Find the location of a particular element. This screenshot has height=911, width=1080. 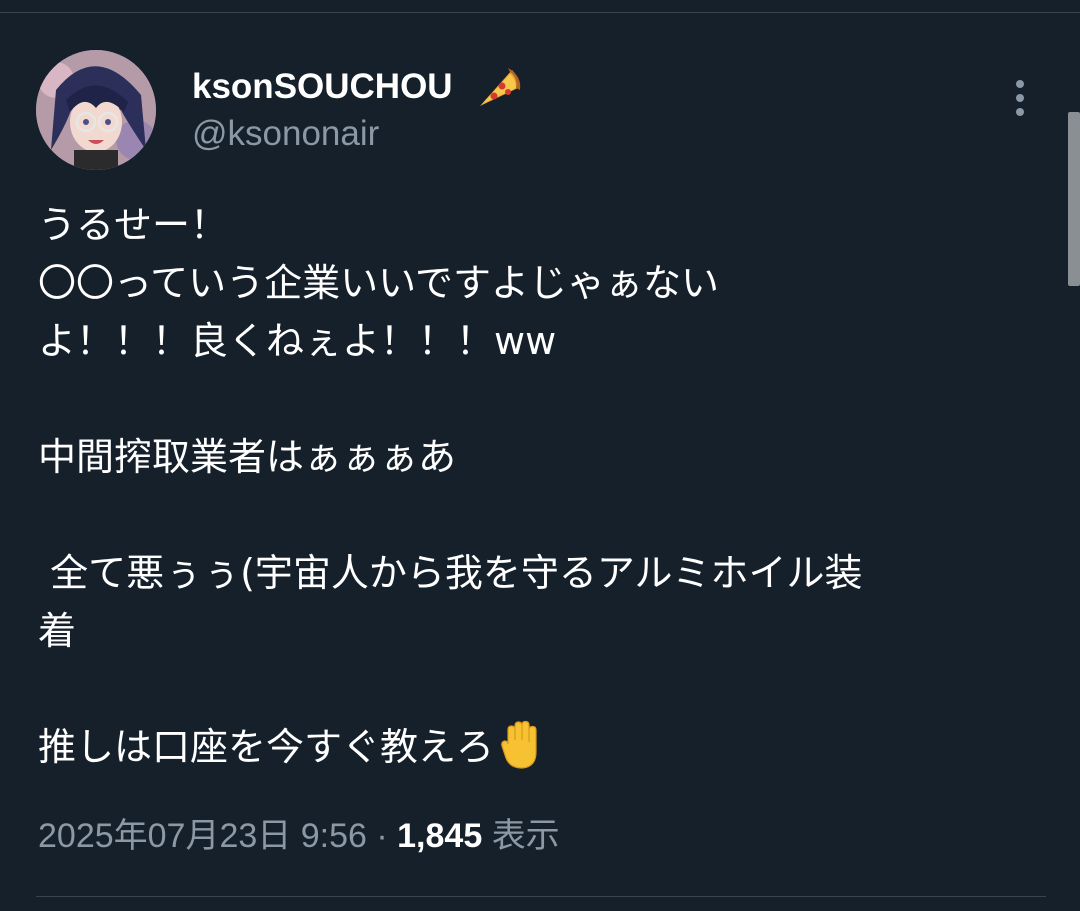

avatar is located at coordinates (96, 110).